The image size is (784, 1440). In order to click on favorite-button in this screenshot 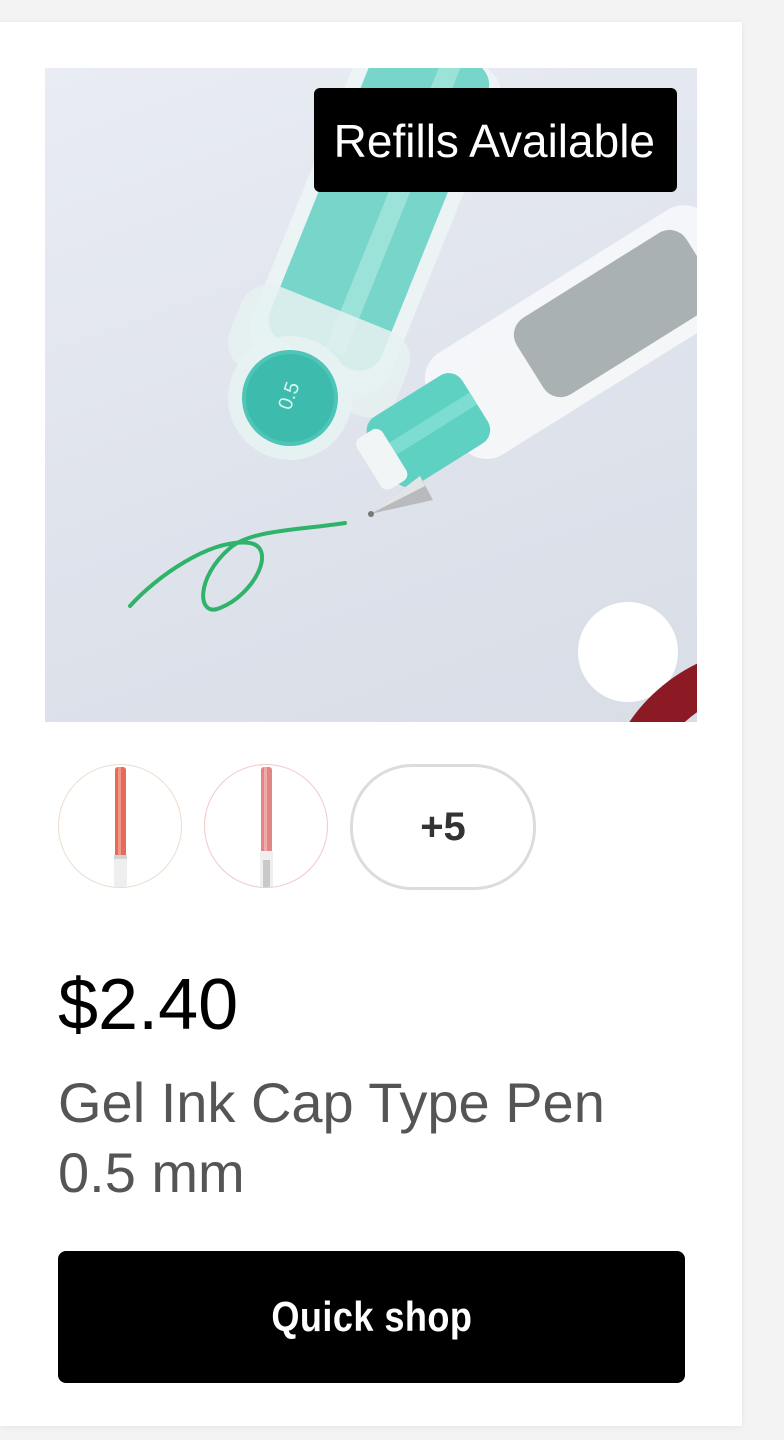, I will do `click(637, 662)`.